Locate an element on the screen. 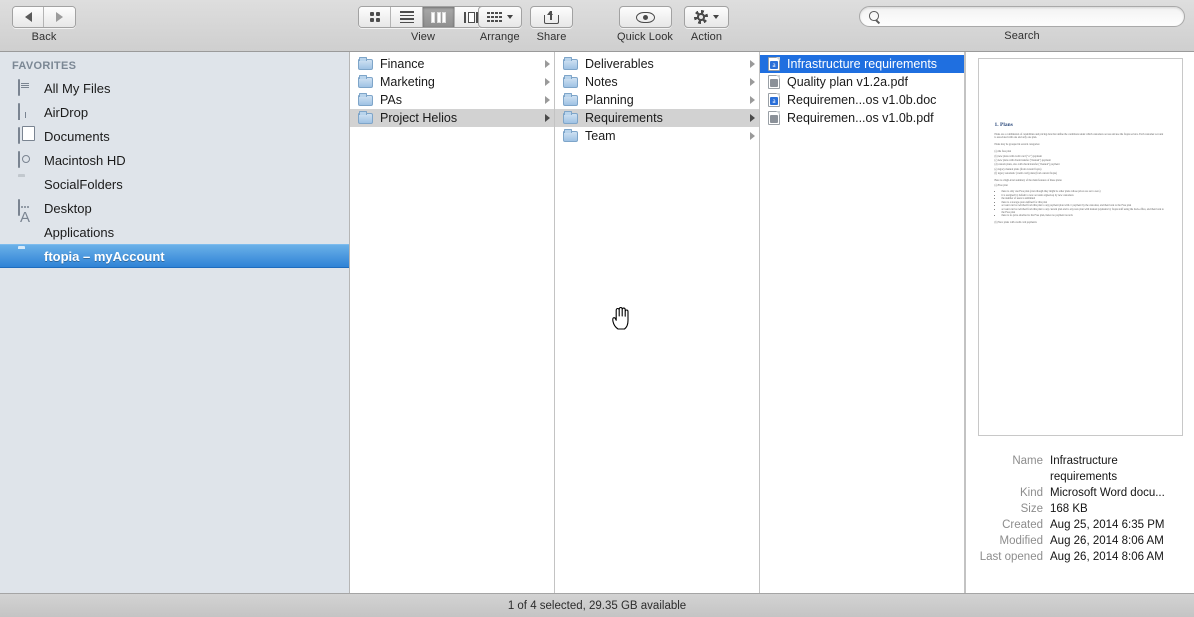 The width and height of the screenshot is (1194, 617). row-label: Team is located at coordinates (600, 136).